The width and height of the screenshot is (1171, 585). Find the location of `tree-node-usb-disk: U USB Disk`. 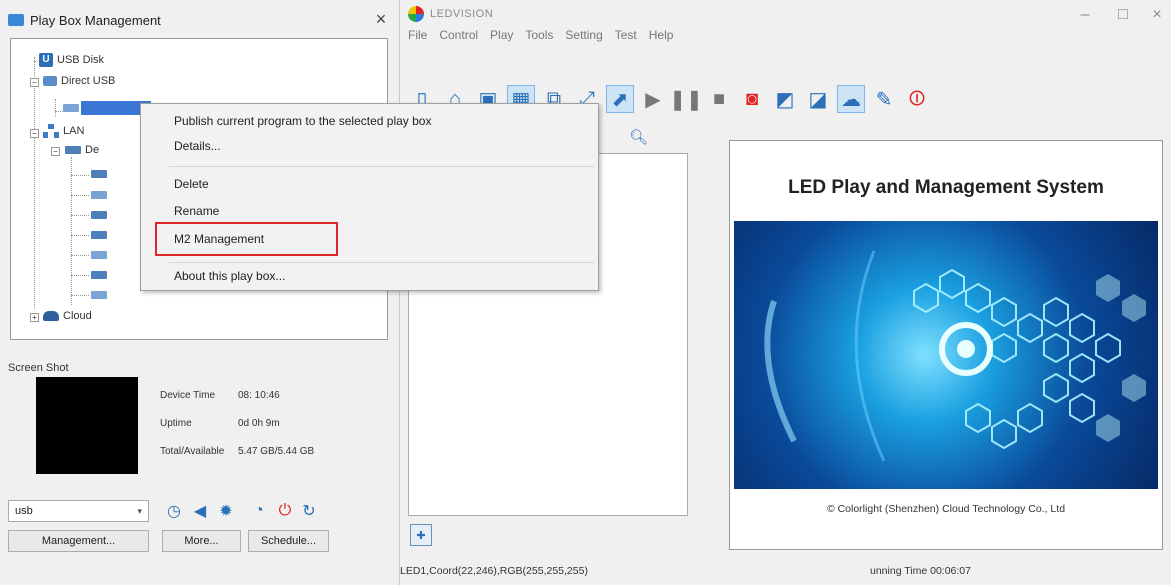

tree-node-usb-disk: U USB Disk is located at coordinates (71, 60).